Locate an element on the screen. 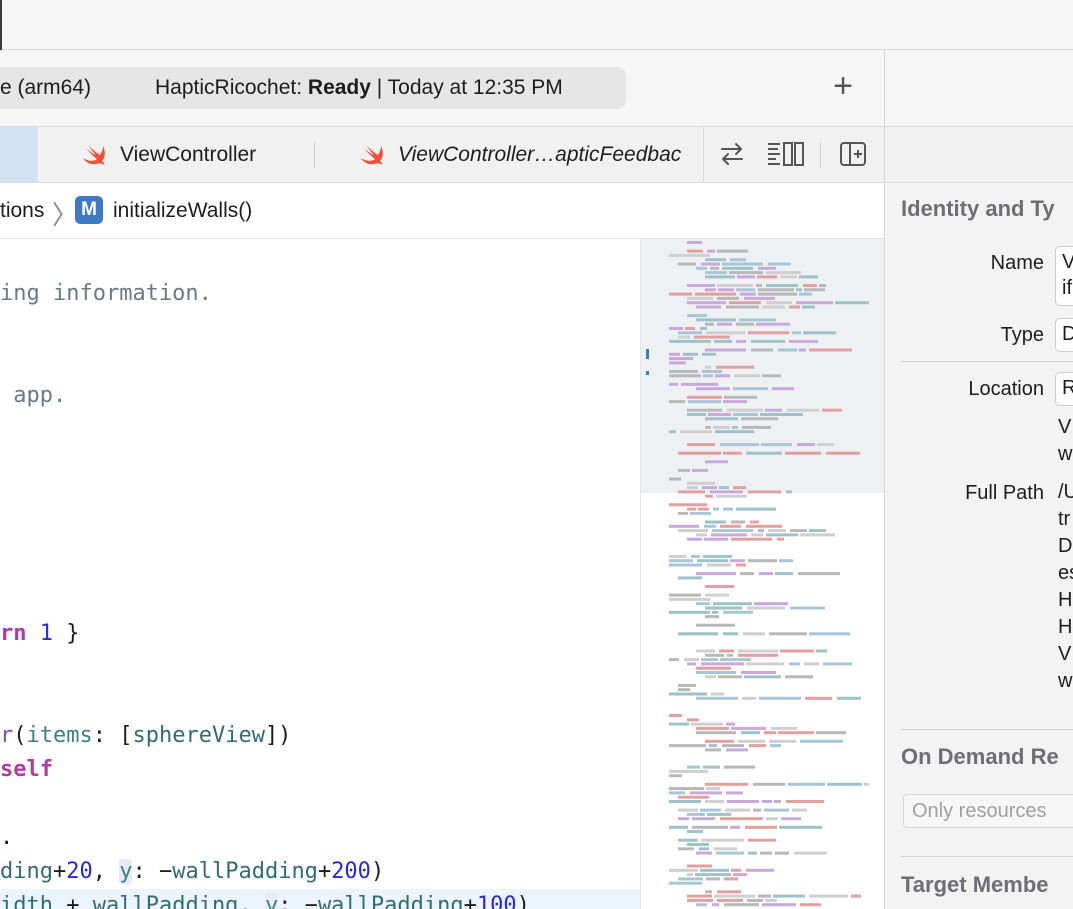 The image size is (1073, 909). add-button: + is located at coordinates (843, 86).